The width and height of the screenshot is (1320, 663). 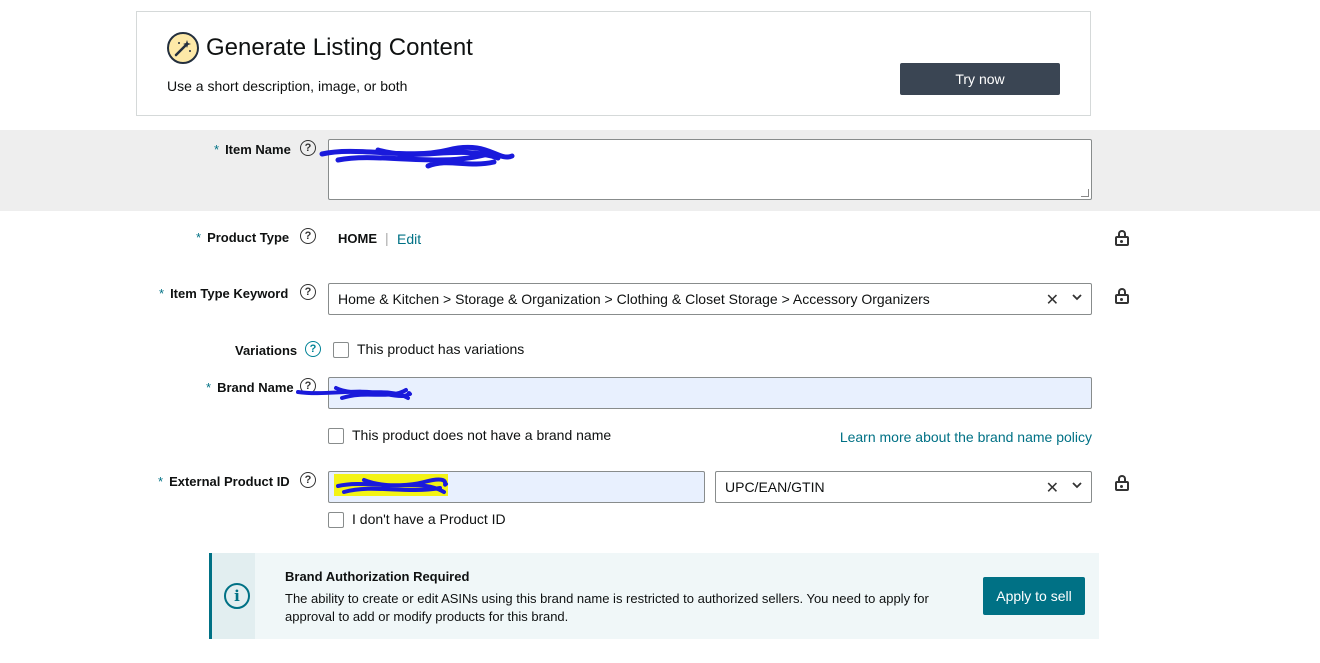 What do you see at coordinates (377, 576) in the screenshot?
I see `alert-title: Brand Authorization Required` at bounding box center [377, 576].